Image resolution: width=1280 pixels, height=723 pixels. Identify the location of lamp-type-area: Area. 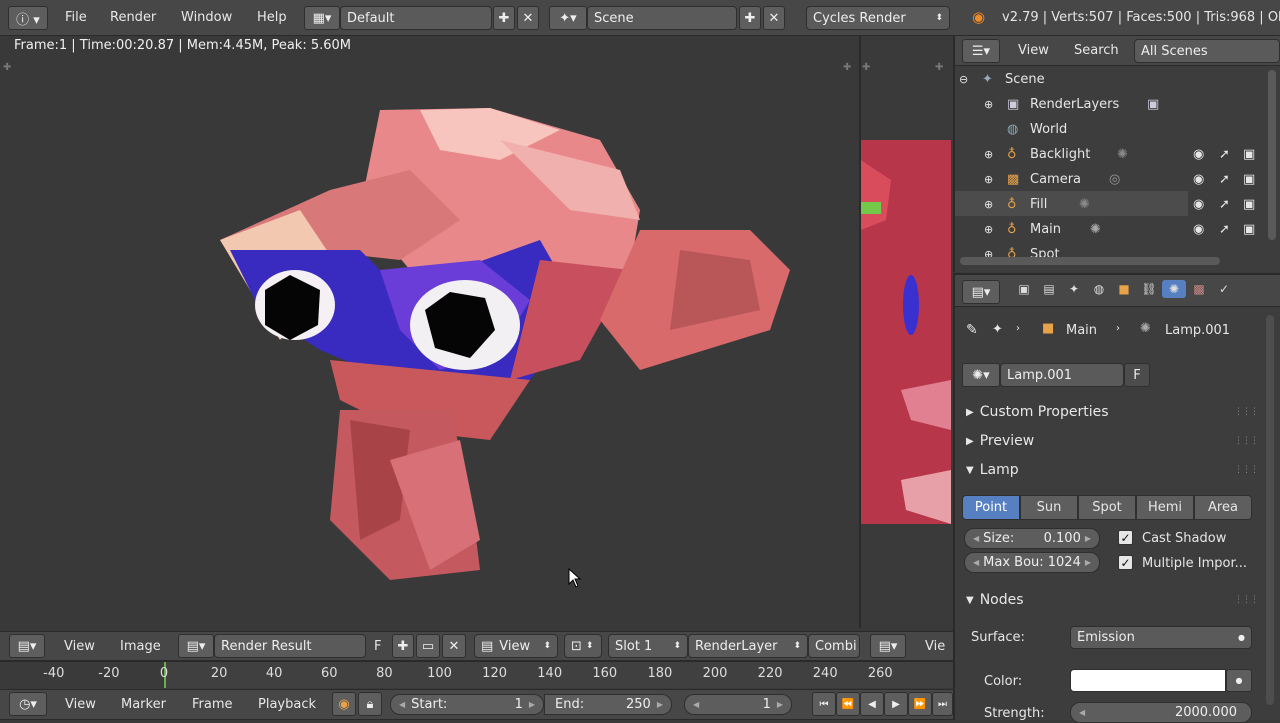
(1223, 507).